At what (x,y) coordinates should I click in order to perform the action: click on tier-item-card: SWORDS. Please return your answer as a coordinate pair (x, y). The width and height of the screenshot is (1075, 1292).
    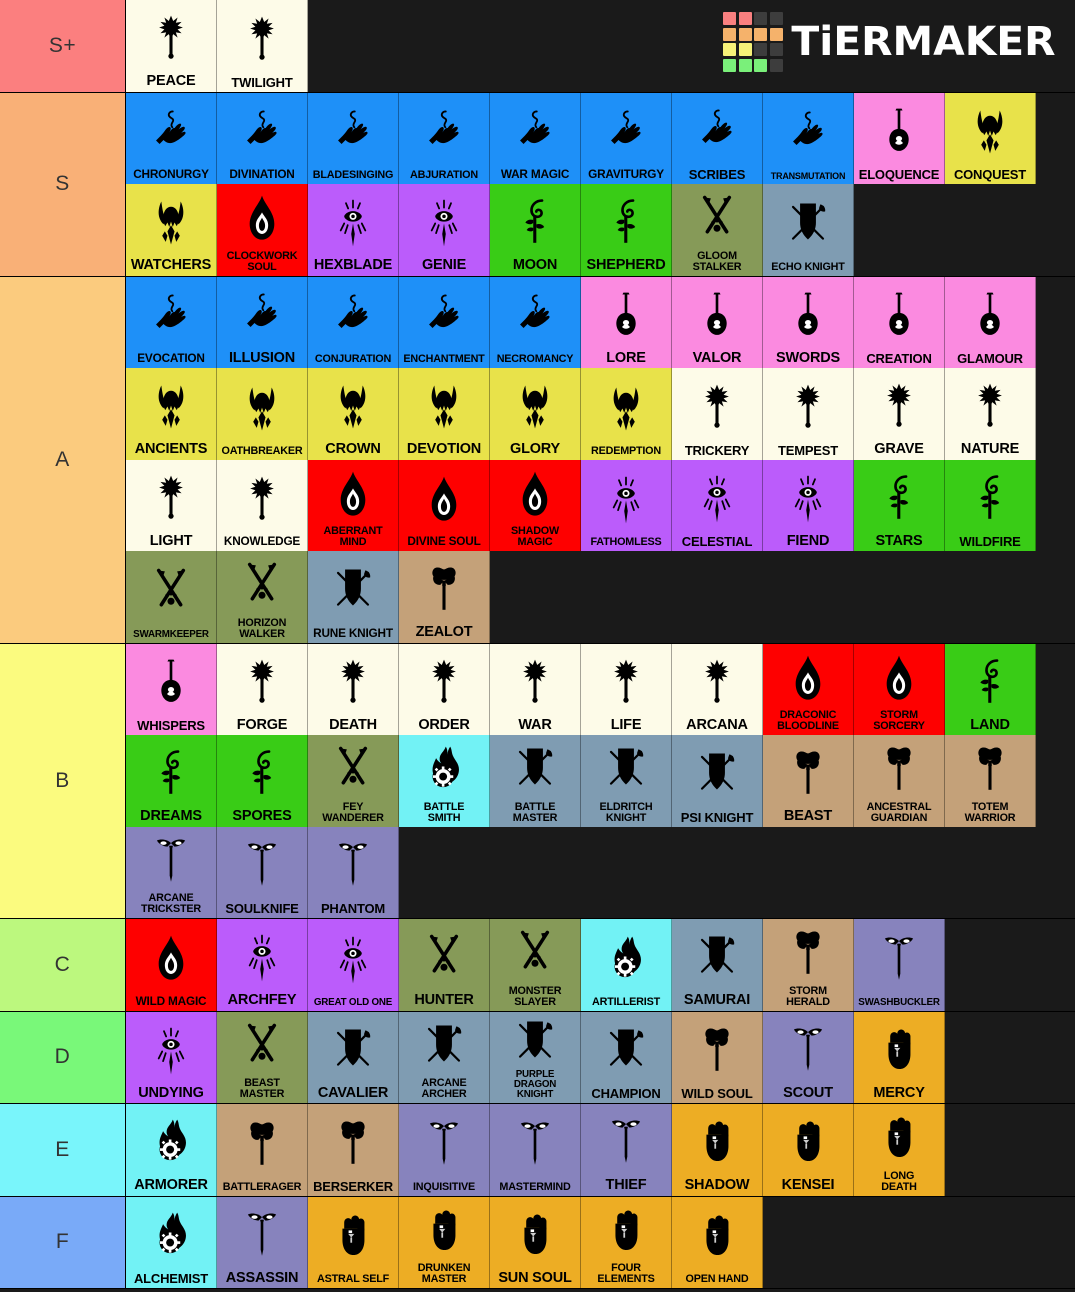
    Looking at the image, I should click on (808, 322).